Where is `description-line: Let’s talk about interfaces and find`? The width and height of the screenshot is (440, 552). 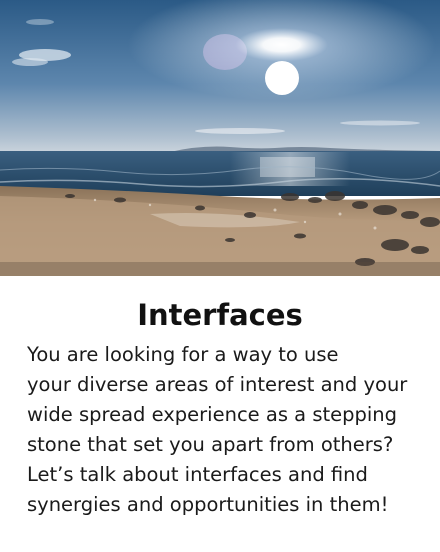 description-line: Let’s talk about interfaces and find is located at coordinates (197, 474).